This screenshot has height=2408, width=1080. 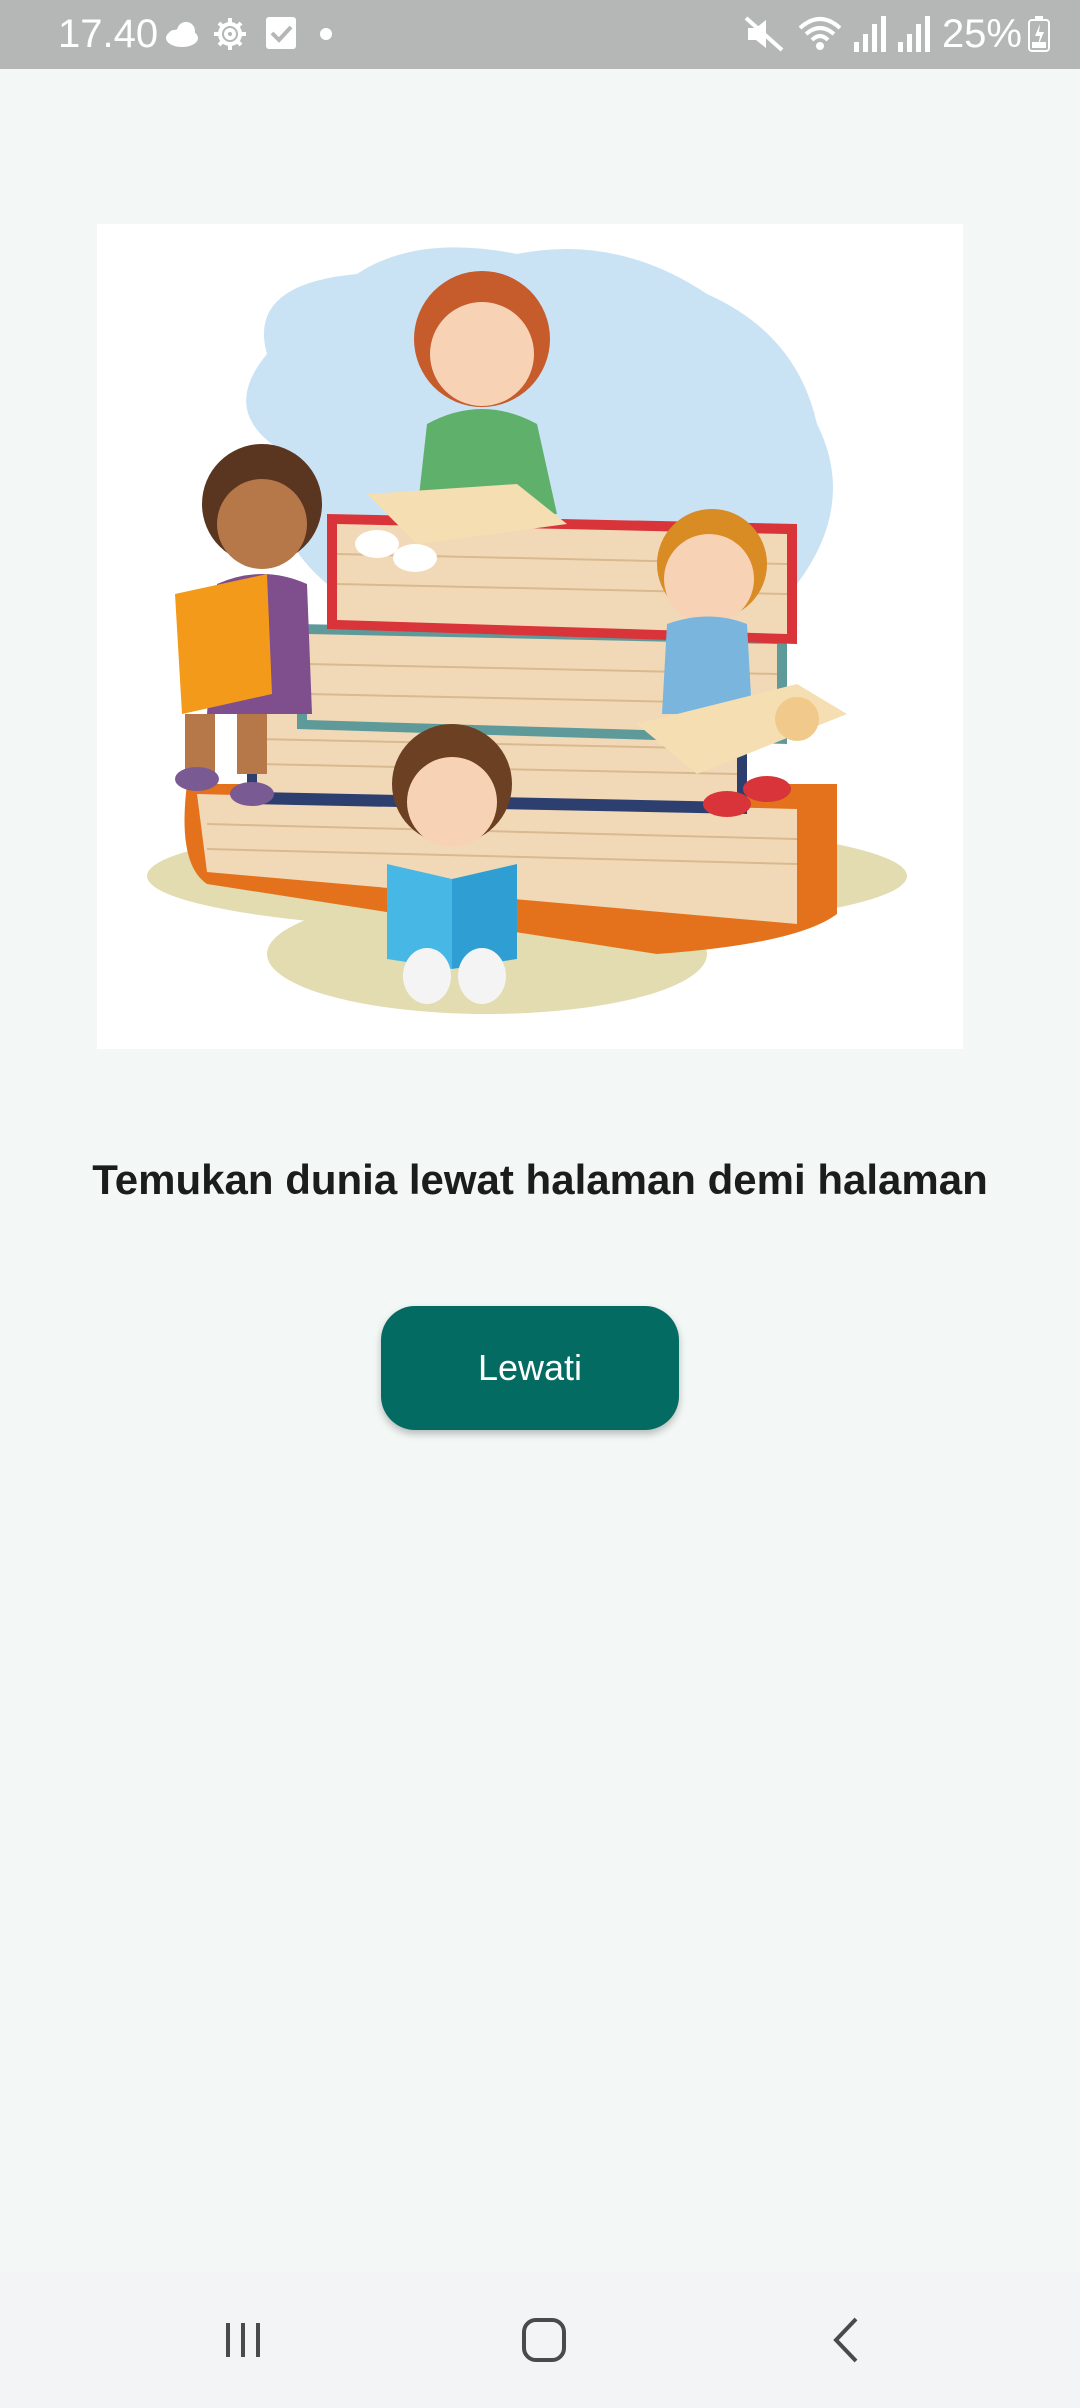 What do you see at coordinates (230, 34) in the screenshot?
I see `gear-icon` at bounding box center [230, 34].